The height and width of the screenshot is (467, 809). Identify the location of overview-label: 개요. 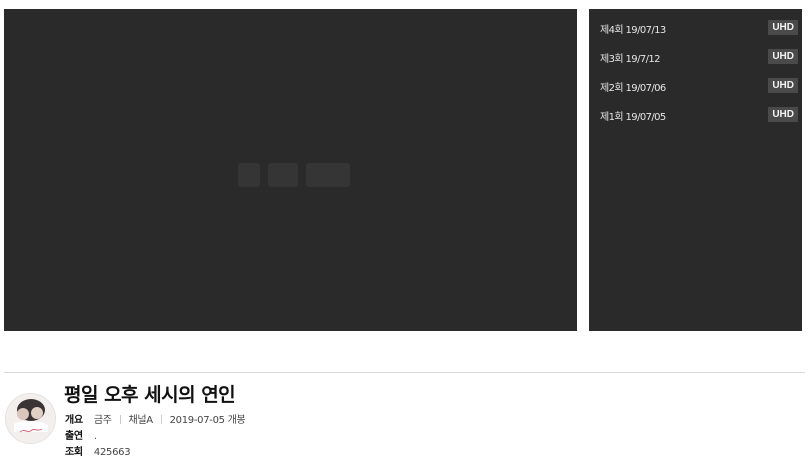
(74, 420).